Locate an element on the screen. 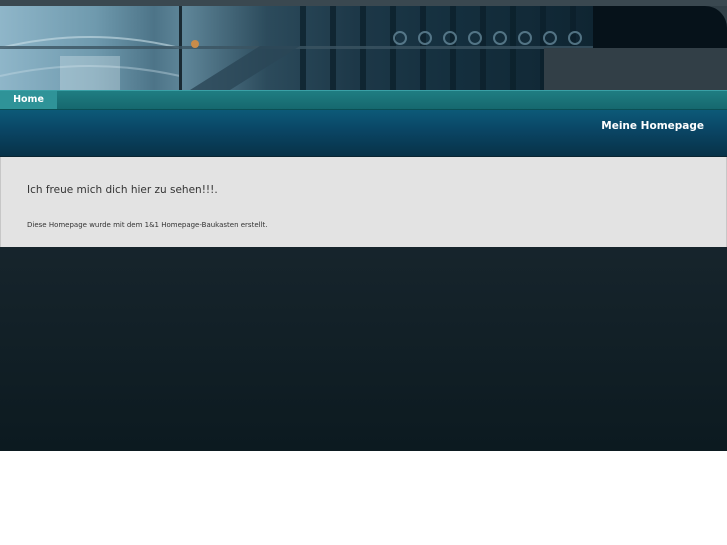 Image resolution: width=727 pixels, height=545 pixels. banner-cutout is located at coordinates (635, 69).